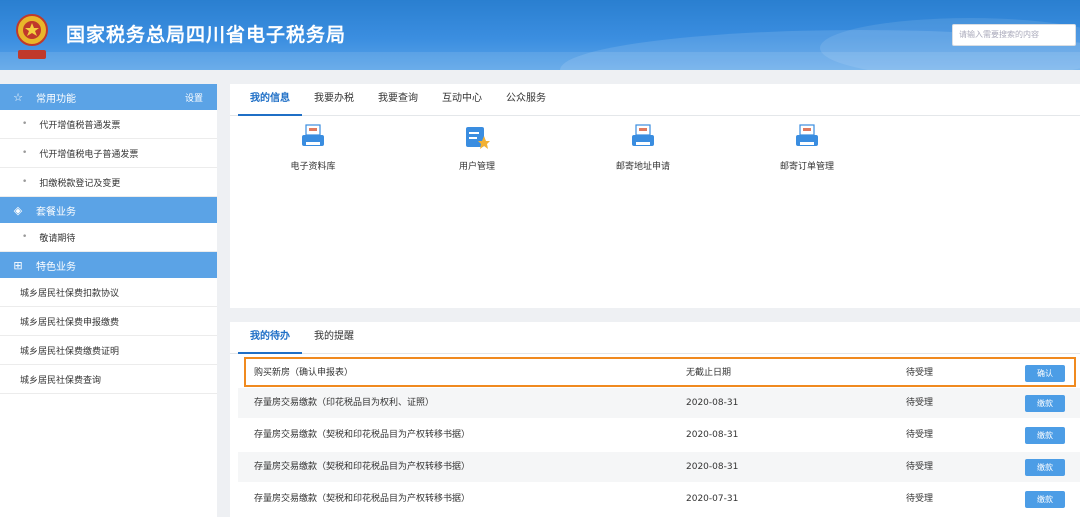 The width and height of the screenshot is (1080, 517). What do you see at coordinates (270, 337) in the screenshot?
I see `tab-my-todo: 我的待办` at bounding box center [270, 337].